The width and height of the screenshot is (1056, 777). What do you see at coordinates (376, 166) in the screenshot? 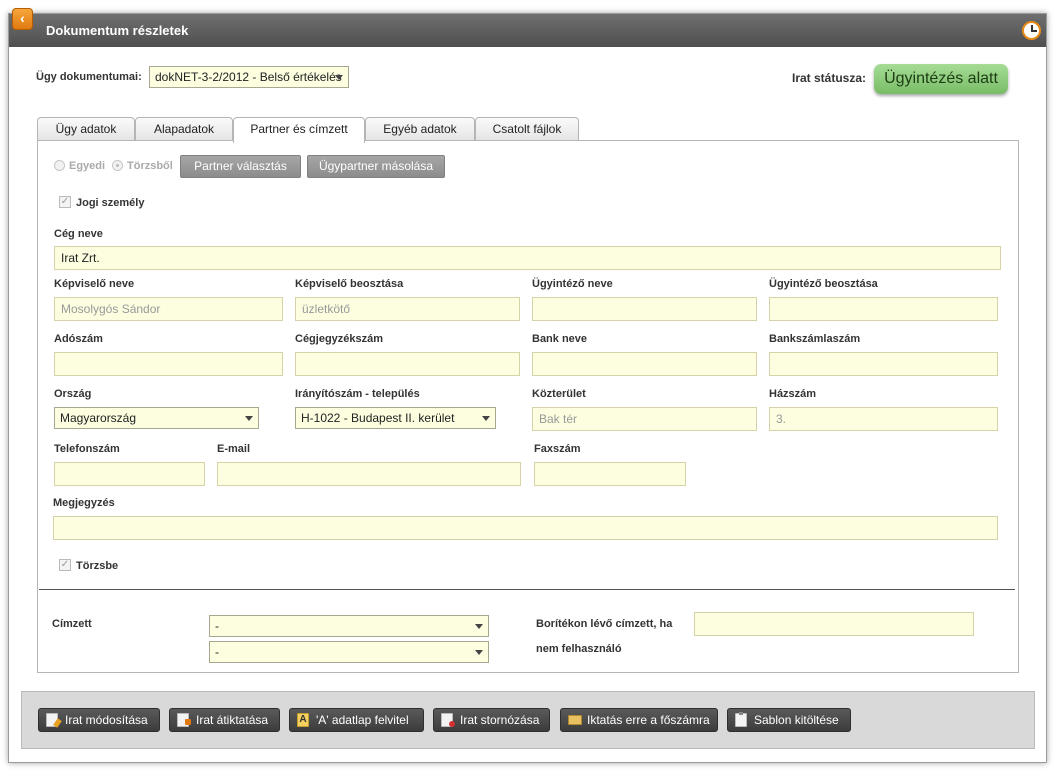
I see `ugypartner-masolasa-button: Ügypartner másolása` at bounding box center [376, 166].